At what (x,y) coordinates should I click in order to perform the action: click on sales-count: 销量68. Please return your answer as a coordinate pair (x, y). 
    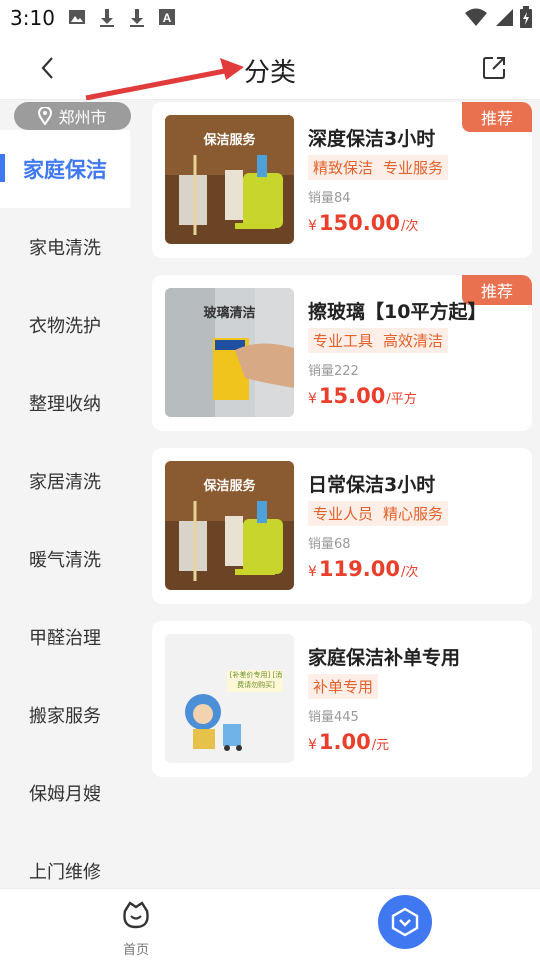
    Looking at the image, I should click on (329, 544).